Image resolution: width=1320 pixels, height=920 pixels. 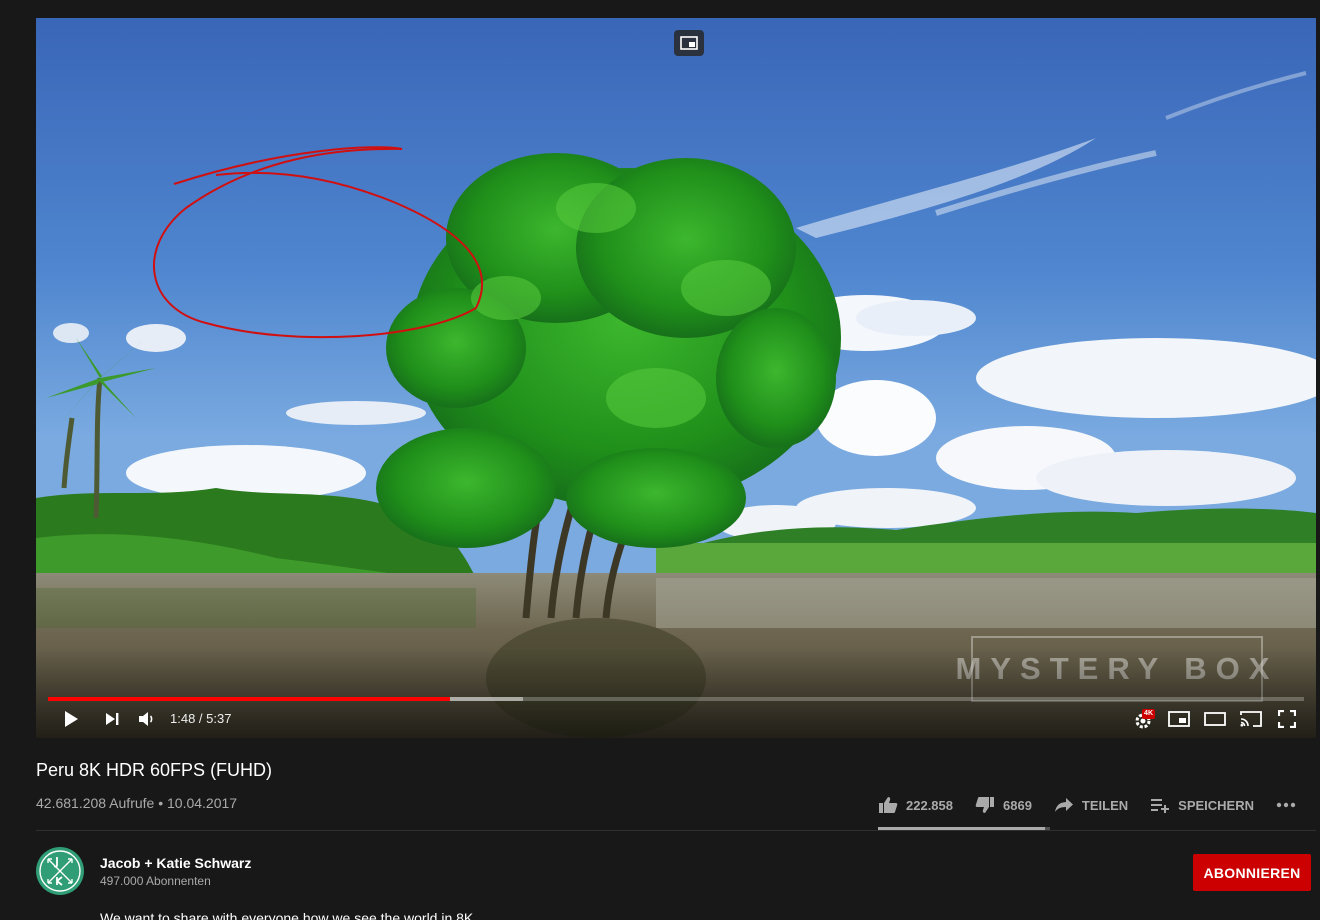 I want to click on video-title: Peru 8K HDR 60FPS (FUHD), so click(x=154, y=770).